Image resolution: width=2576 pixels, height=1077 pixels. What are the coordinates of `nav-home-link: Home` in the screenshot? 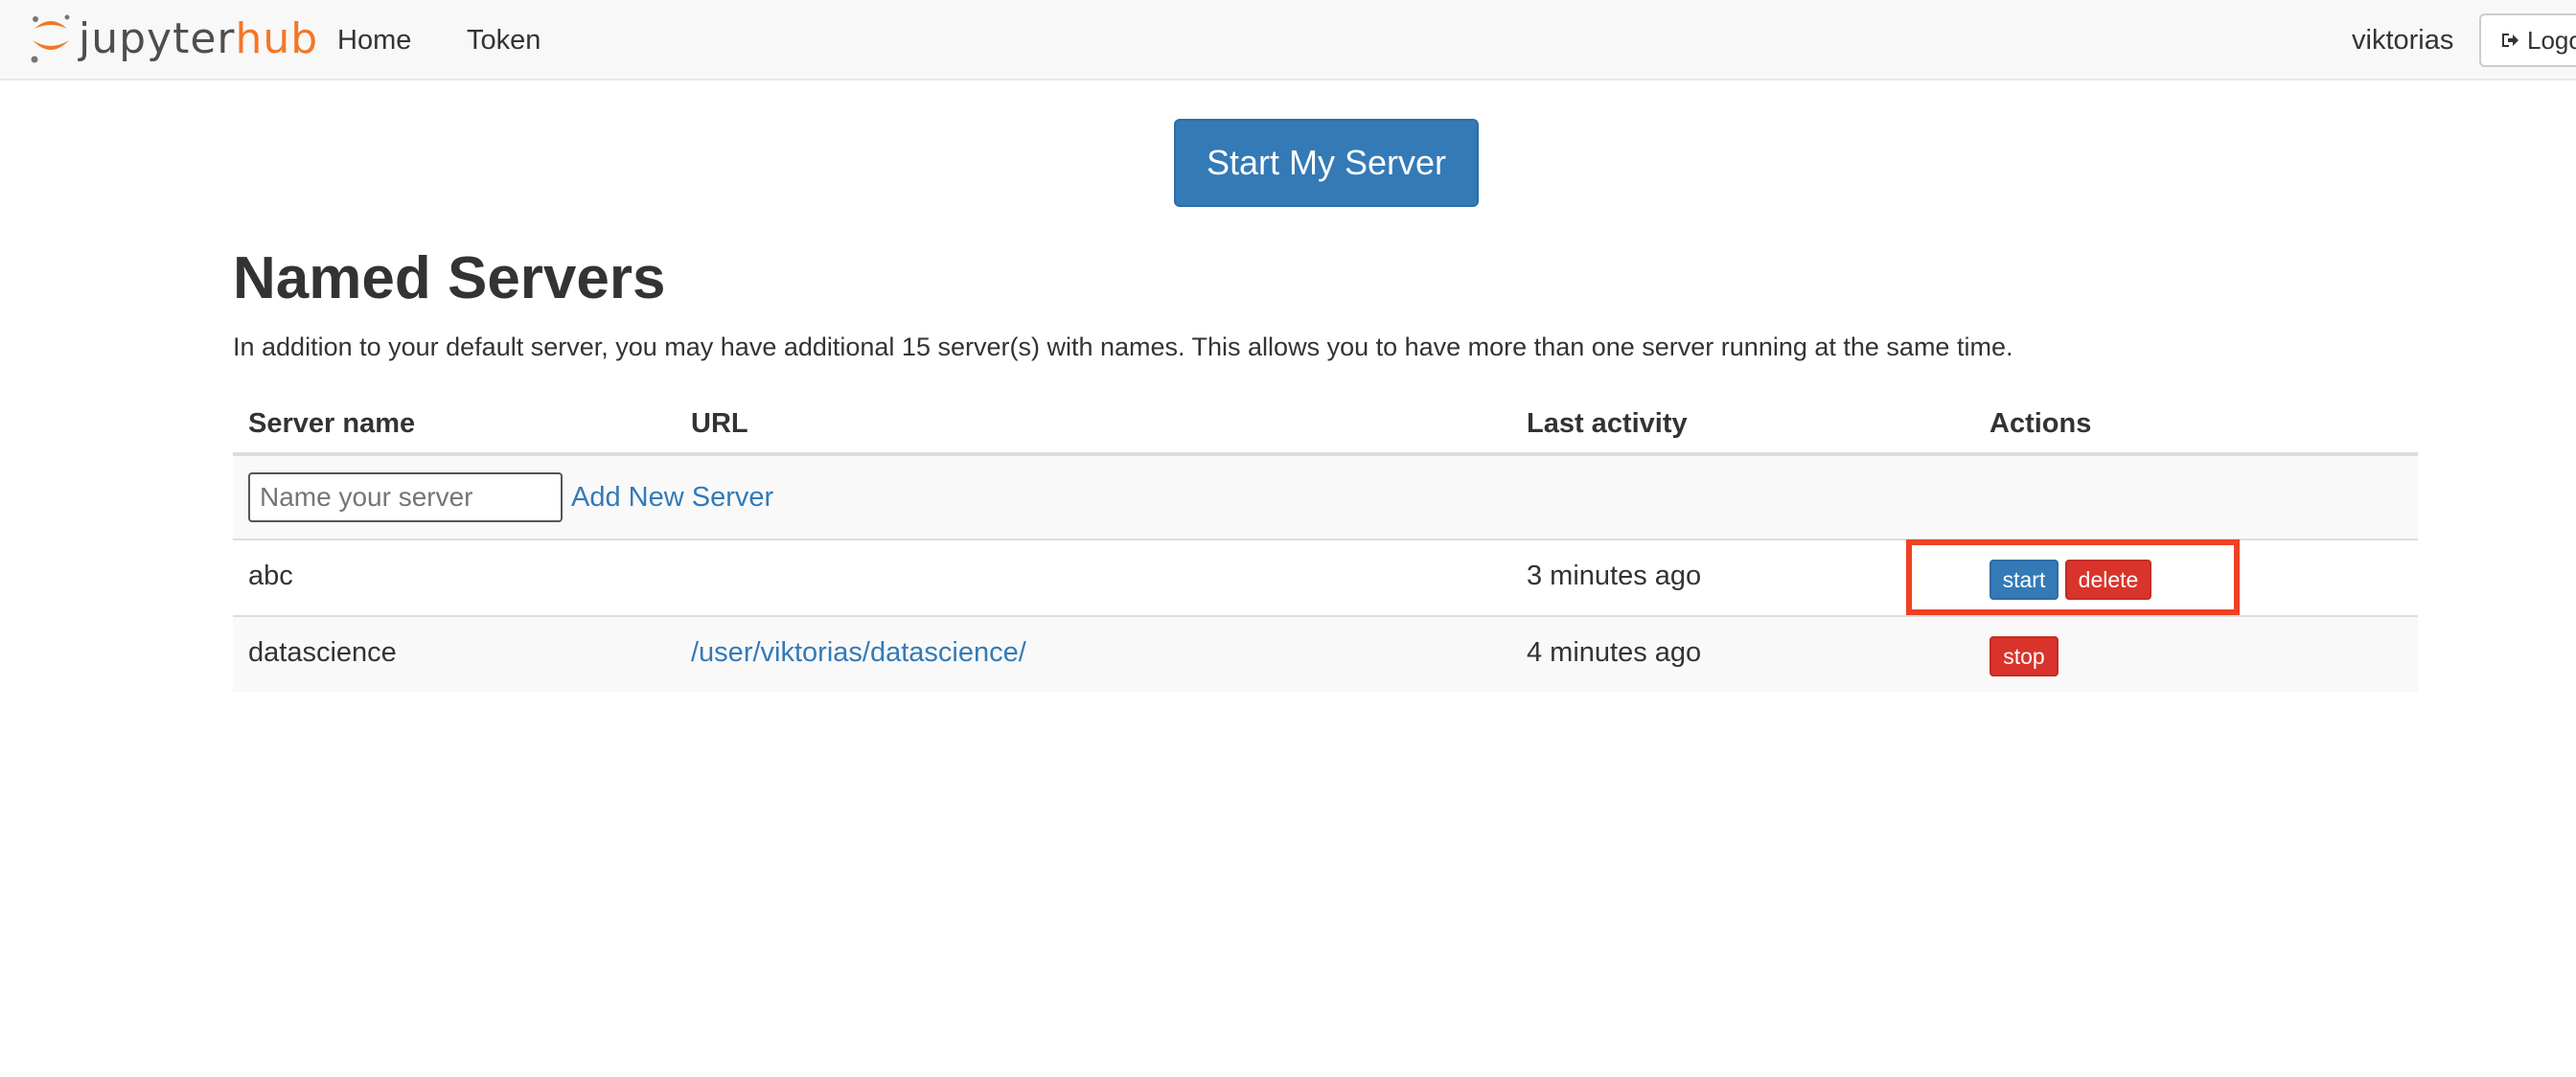 It's located at (374, 40).